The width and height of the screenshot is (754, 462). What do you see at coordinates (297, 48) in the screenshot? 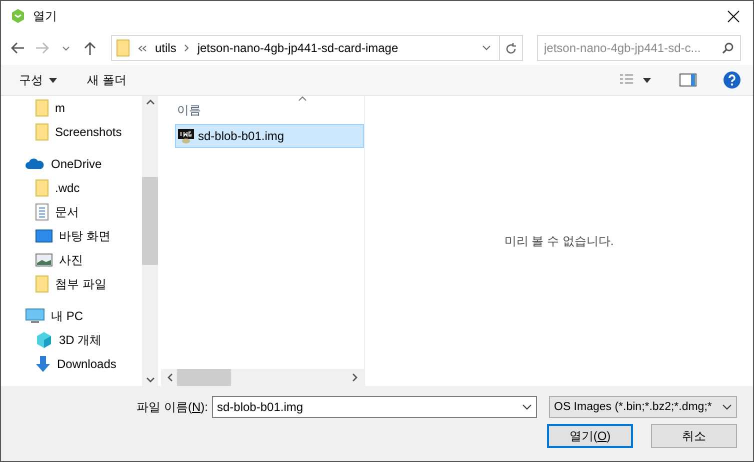
I see `breadcrumb: jetson-nano-4gb-jp441-sd-card-image` at bounding box center [297, 48].